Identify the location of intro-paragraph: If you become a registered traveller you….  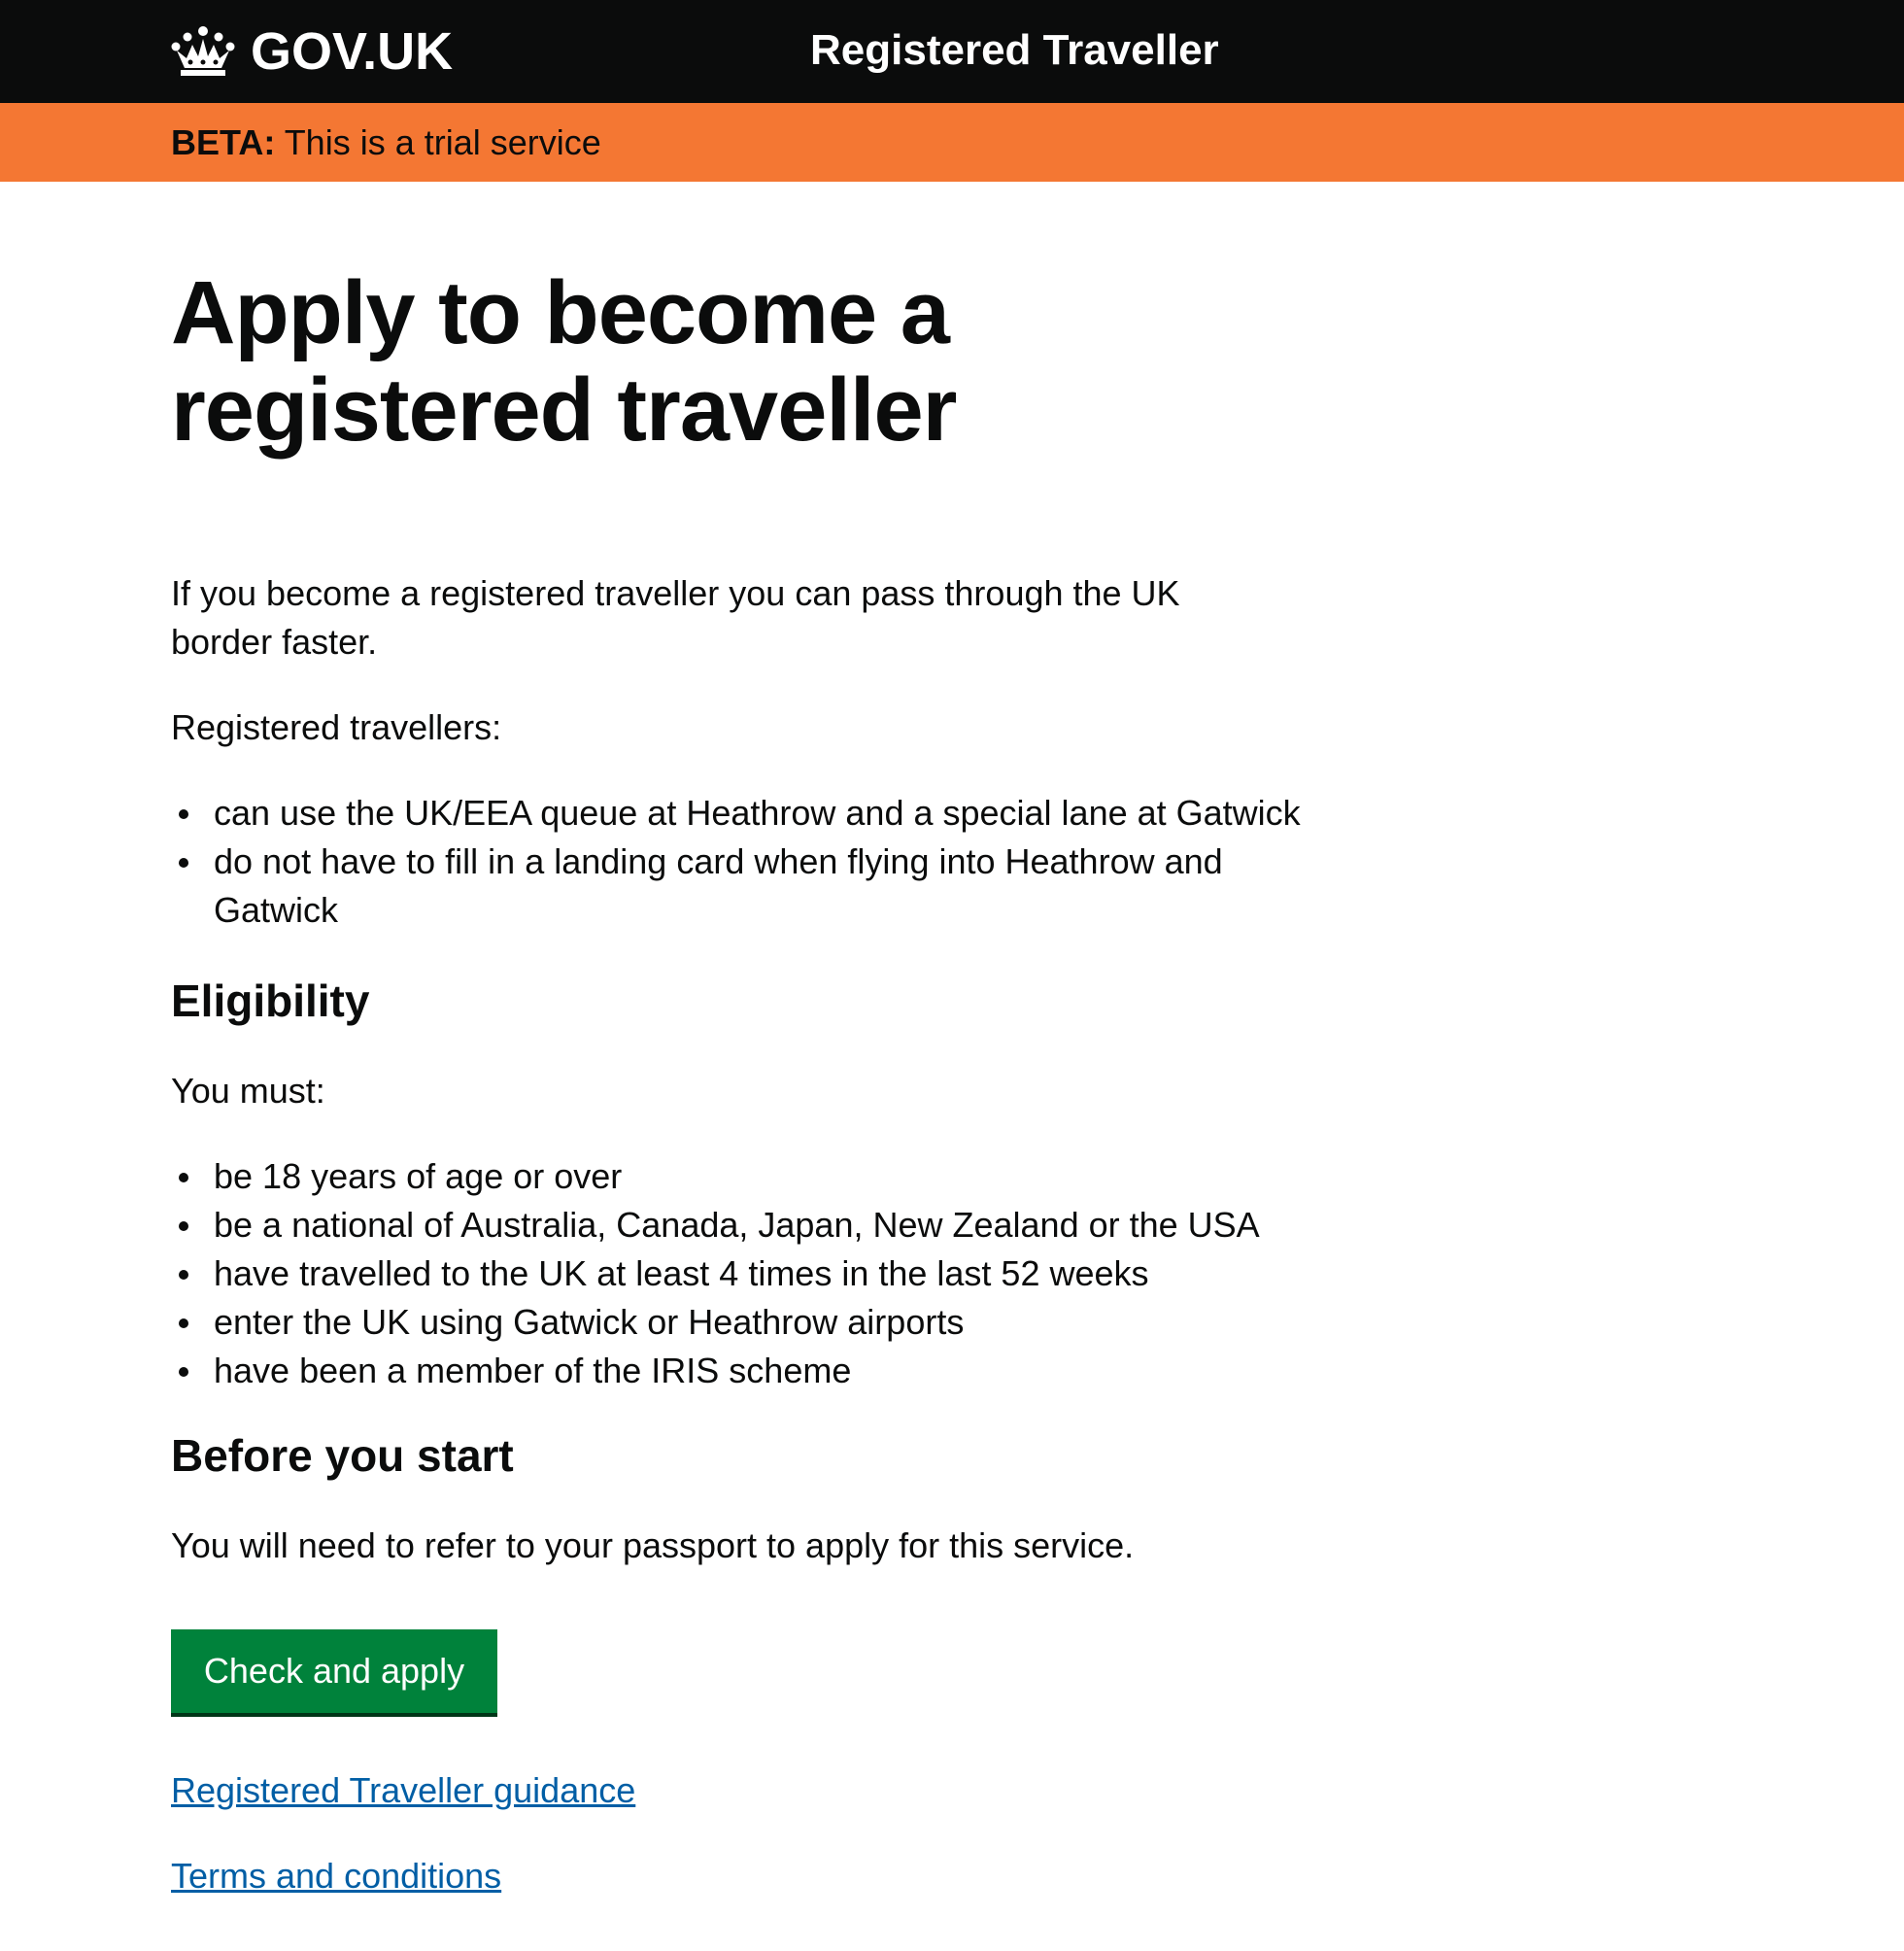
(675, 617).